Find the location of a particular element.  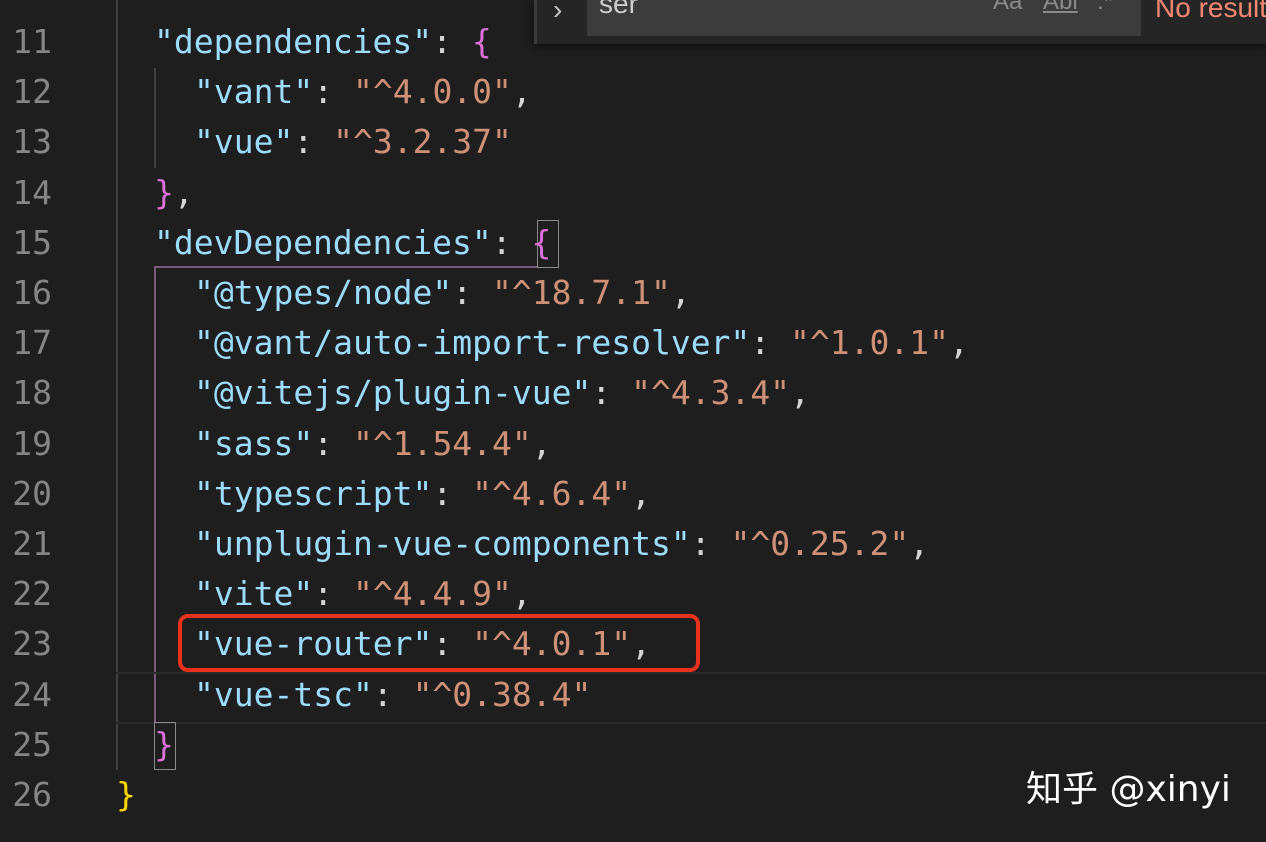

json-value: "^0.38.4" is located at coordinates (502, 694).